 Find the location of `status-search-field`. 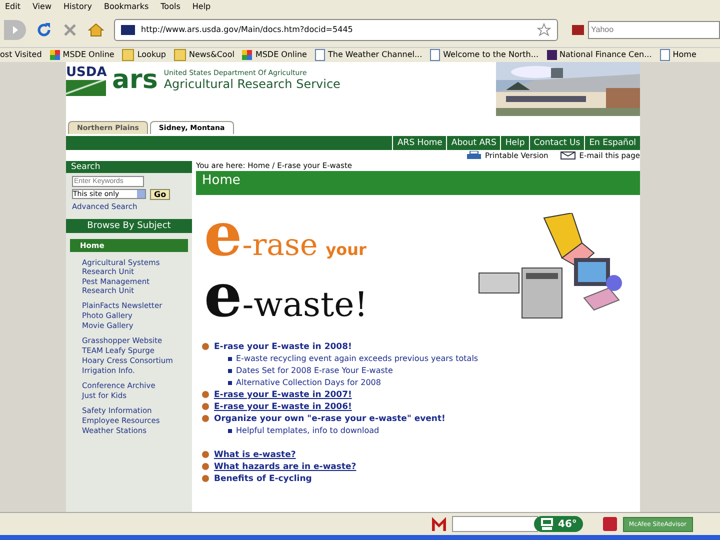

status-search-field is located at coordinates (495, 524).